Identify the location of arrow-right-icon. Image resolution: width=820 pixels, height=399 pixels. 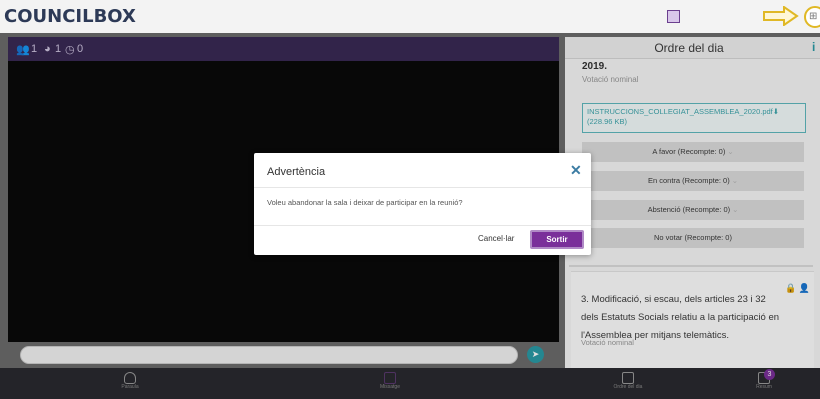
(781, 16).